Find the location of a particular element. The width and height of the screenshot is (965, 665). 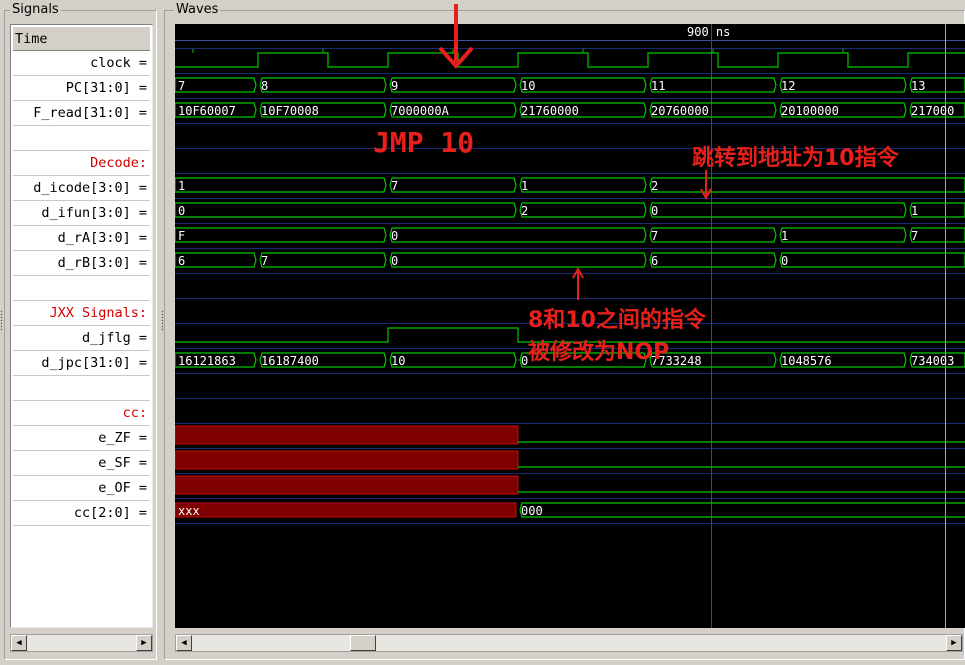

middle-splitter-grip is located at coordinates (162, 321).